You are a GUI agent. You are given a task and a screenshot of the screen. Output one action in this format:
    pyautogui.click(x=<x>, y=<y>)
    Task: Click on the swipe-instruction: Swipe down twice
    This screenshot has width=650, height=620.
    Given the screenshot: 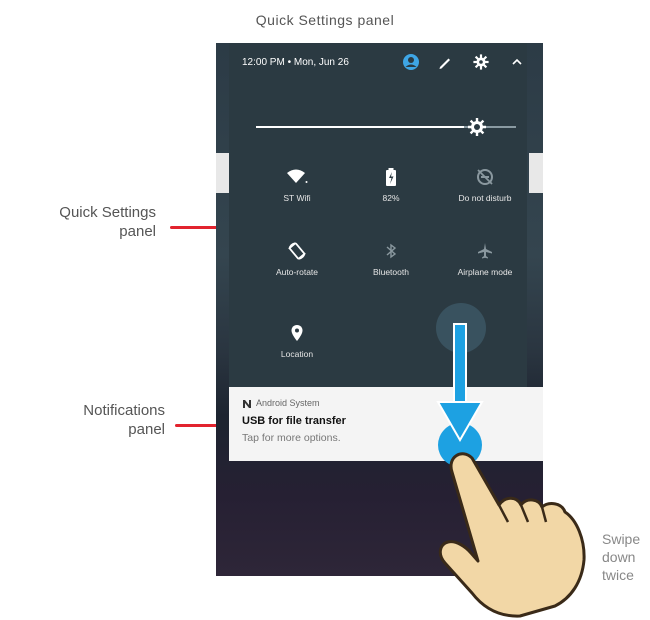 What is the action you would take?
    pyautogui.click(x=621, y=557)
    